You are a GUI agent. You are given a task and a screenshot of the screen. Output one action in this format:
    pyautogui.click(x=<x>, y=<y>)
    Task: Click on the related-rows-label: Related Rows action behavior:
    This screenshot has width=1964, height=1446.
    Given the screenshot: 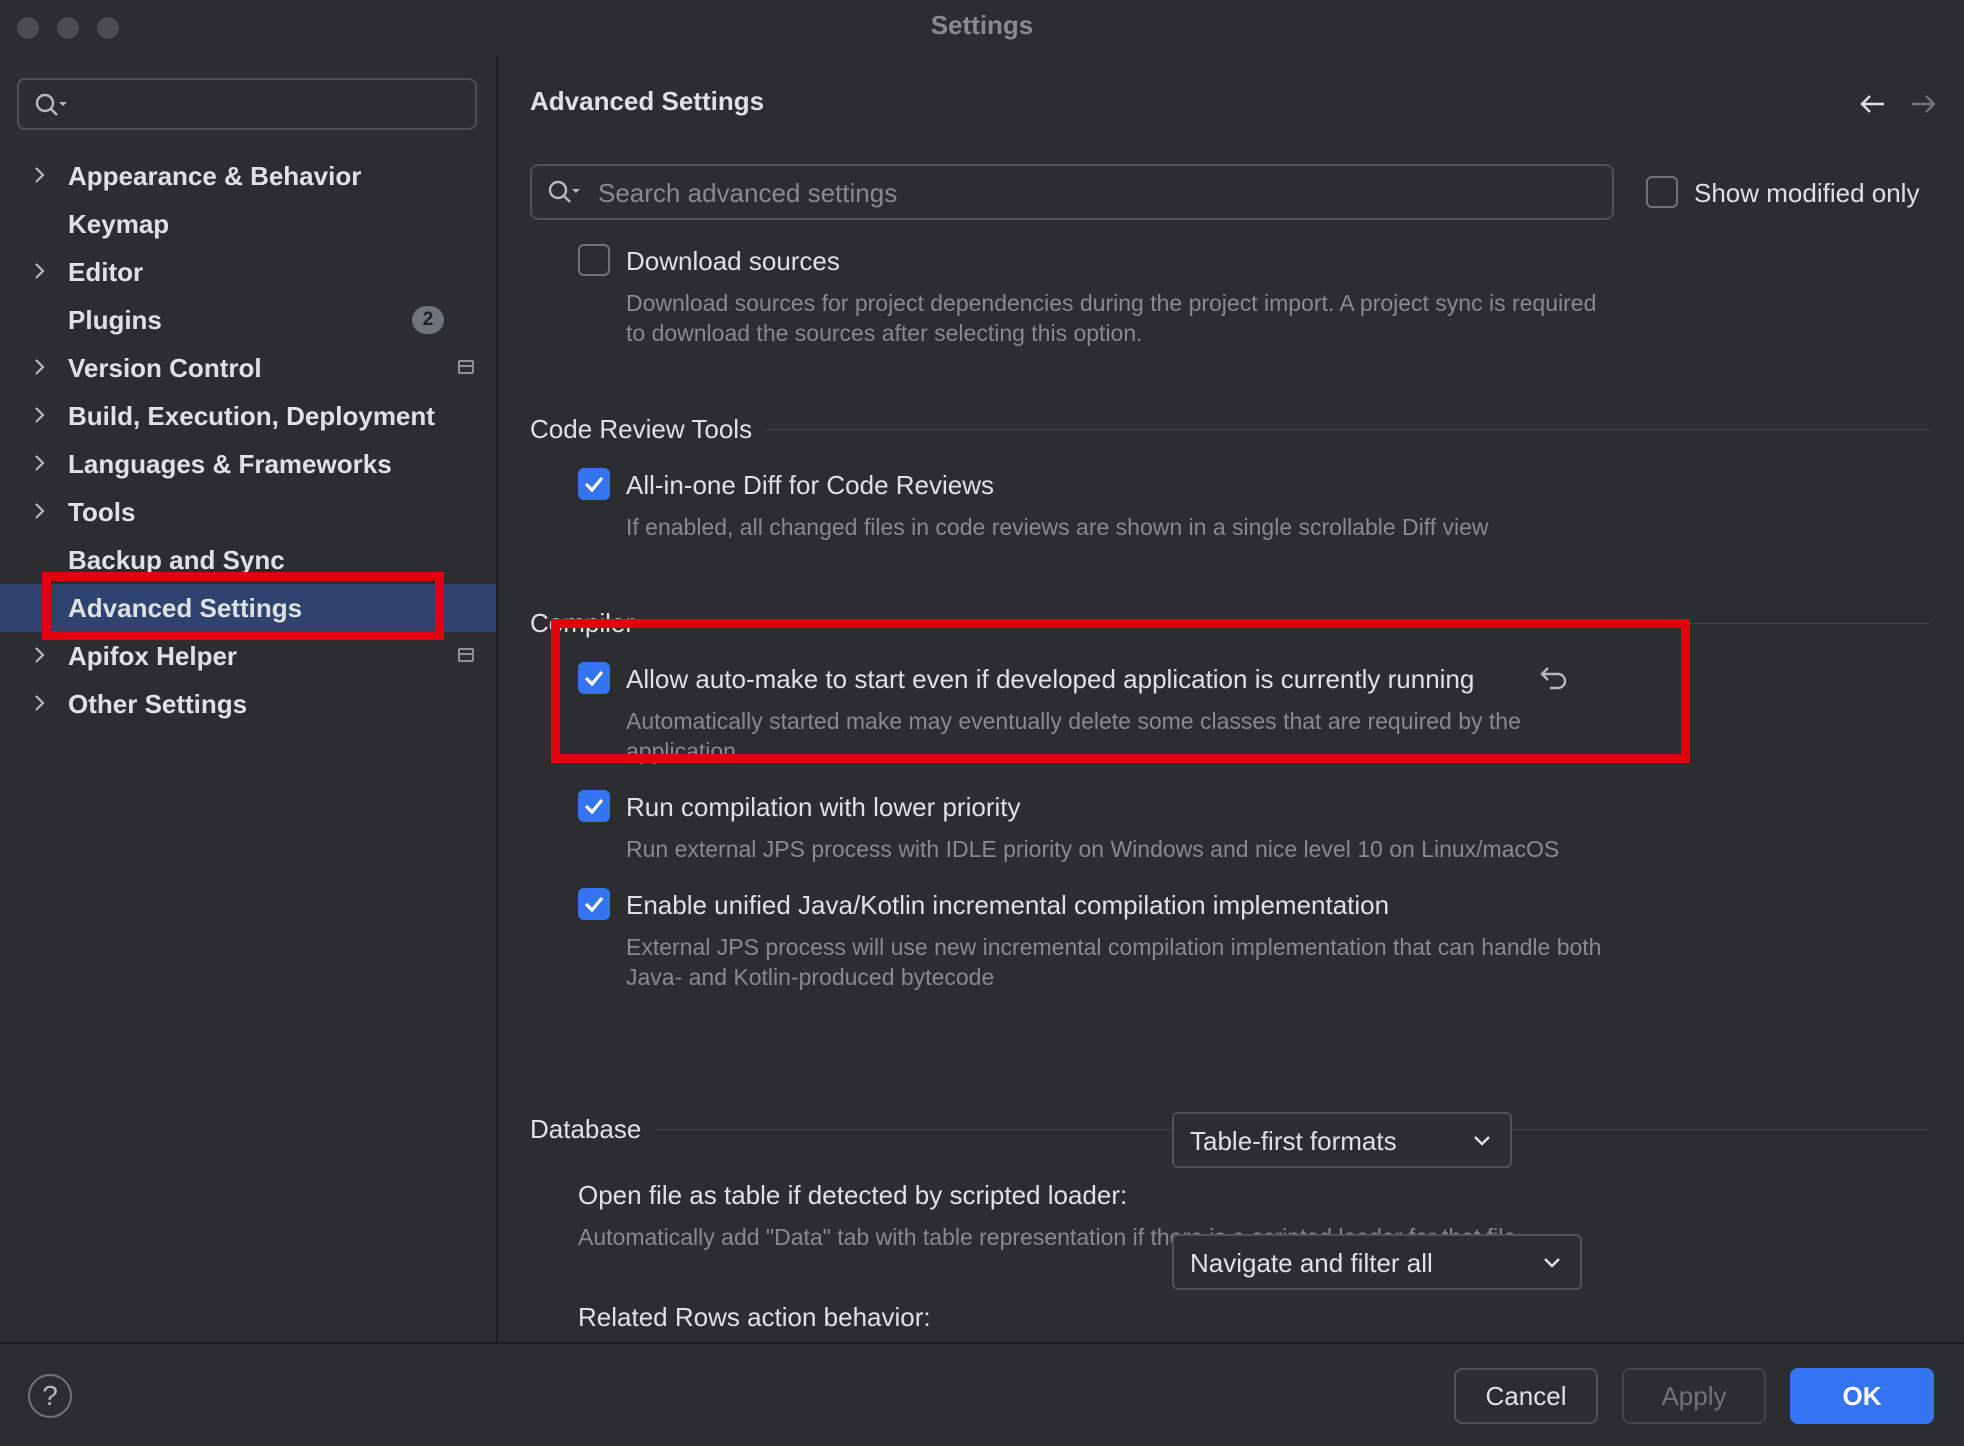 What is the action you would take?
    pyautogui.click(x=754, y=1317)
    